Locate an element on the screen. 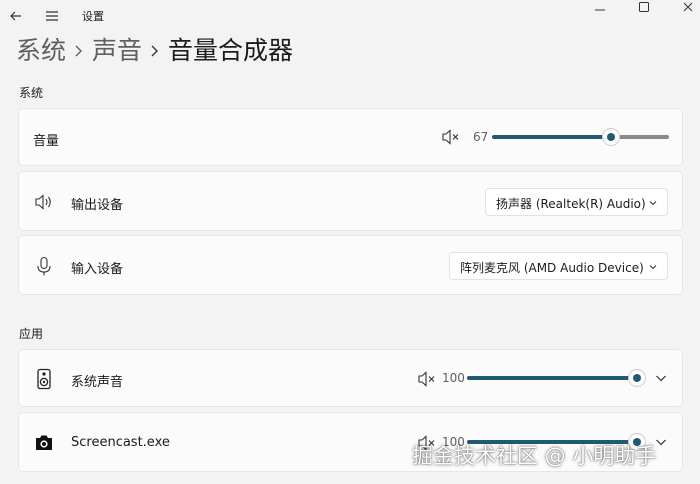 The width and height of the screenshot is (700, 484). input-device-dropdown: 阵列麦克风 (AMD Audio Device) is located at coordinates (558, 266).